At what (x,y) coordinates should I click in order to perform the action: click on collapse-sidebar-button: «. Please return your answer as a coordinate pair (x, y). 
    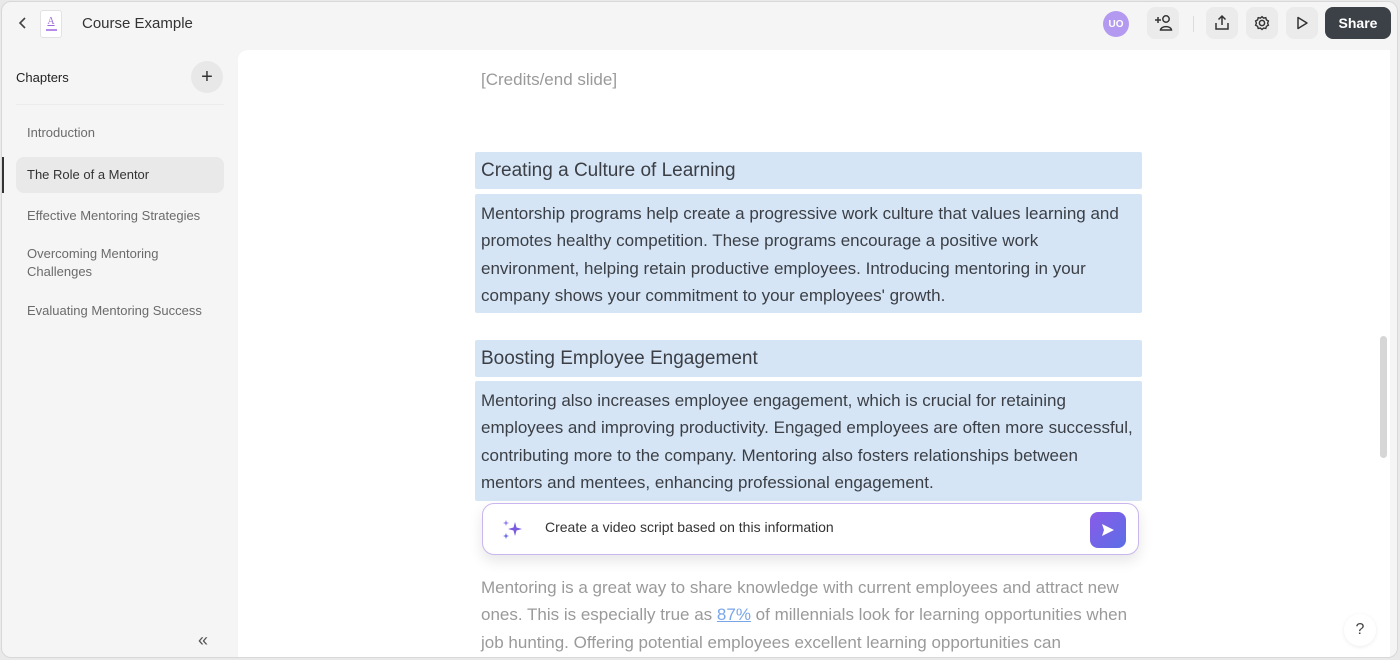
    Looking at the image, I should click on (203, 640).